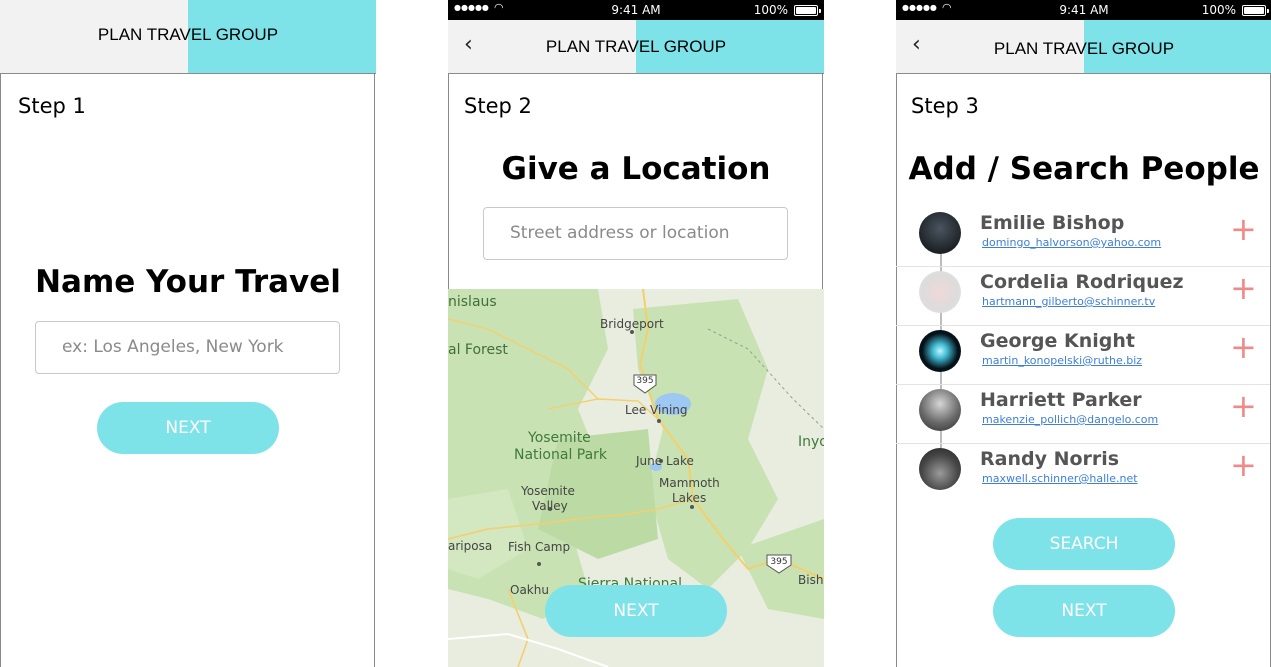  What do you see at coordinates (472, 302) in the screenshot?
I see `map-label: nislaus` at bounding box center [472, 302].